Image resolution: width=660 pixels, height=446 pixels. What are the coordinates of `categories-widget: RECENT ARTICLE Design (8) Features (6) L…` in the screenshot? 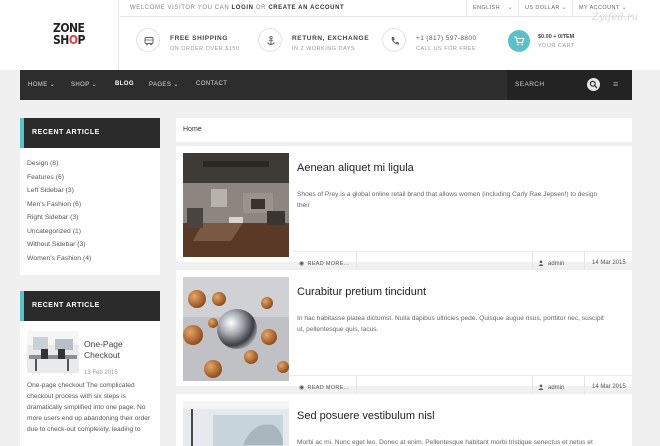 It's located at (90, 196).